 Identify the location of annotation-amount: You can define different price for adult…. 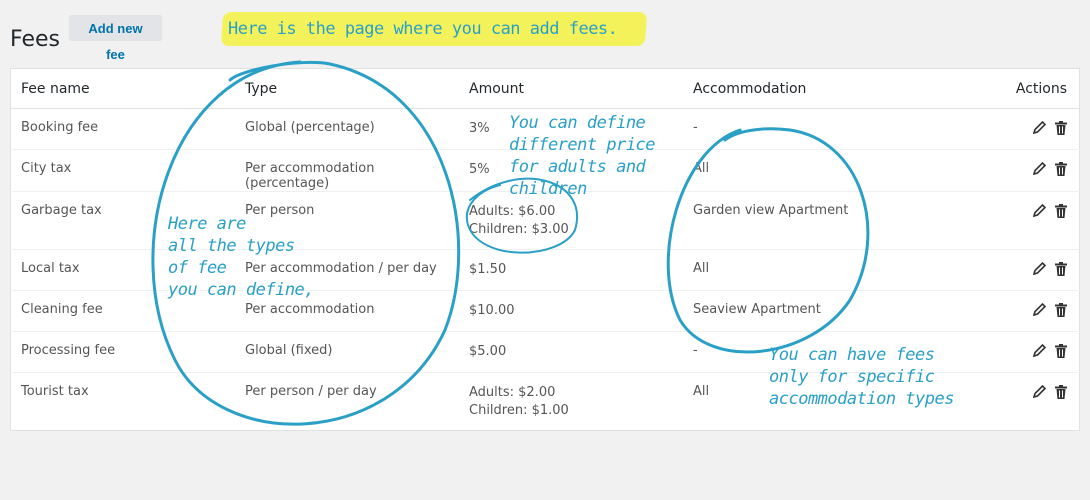
(582, 156).